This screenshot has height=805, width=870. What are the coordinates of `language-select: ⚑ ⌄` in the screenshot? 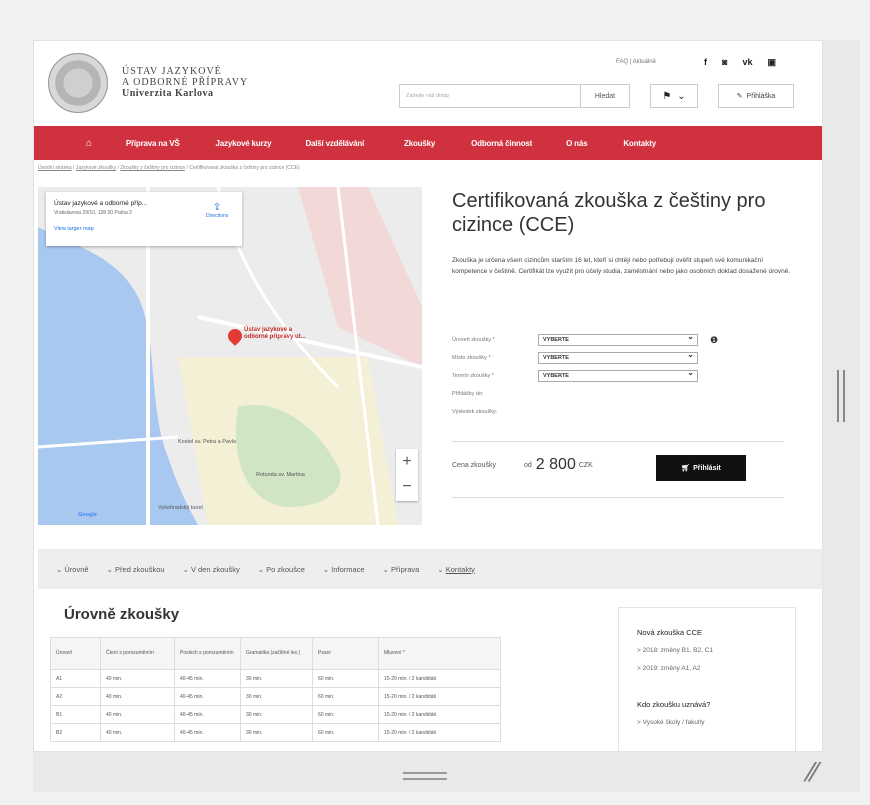 It's located at (674, 96).